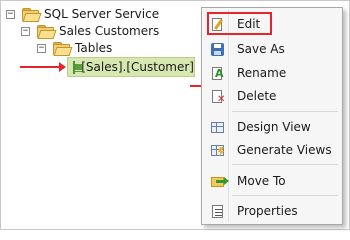 Image resolution: width=350 pixels, height=240 pixels. Describe the element at coordinates (219, 181) in the screenshot. I see `move-to-icon` at that location.